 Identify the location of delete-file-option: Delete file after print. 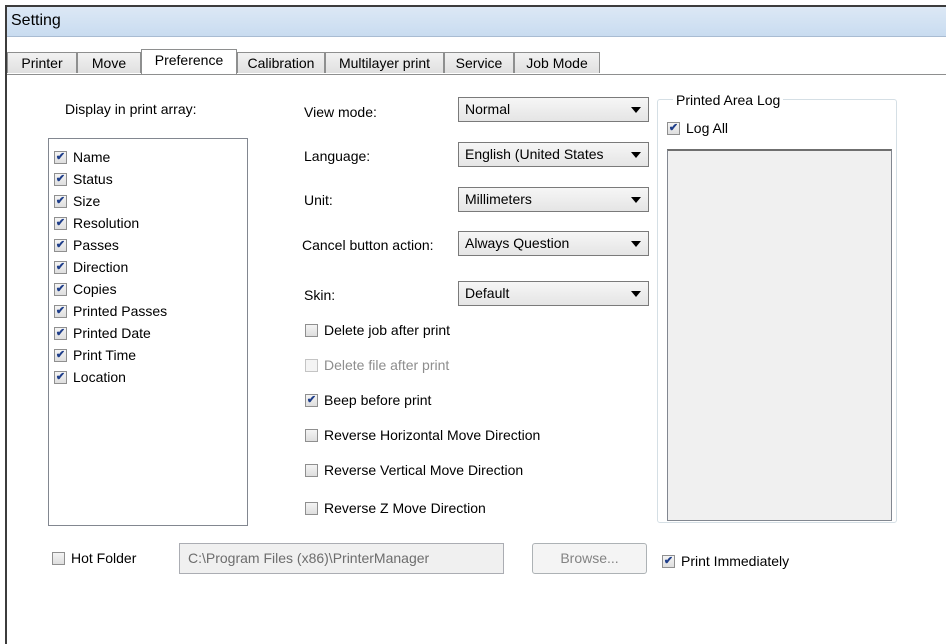
(377, 365).